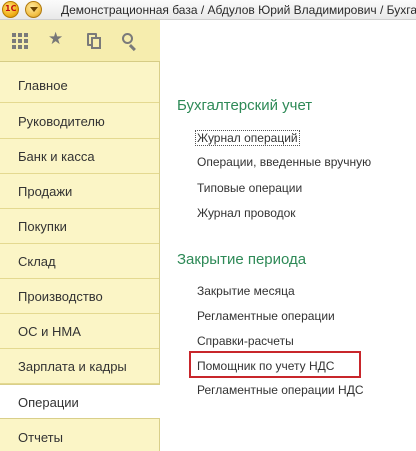  I want to click on apps-grid-icon, so click(20, 41).